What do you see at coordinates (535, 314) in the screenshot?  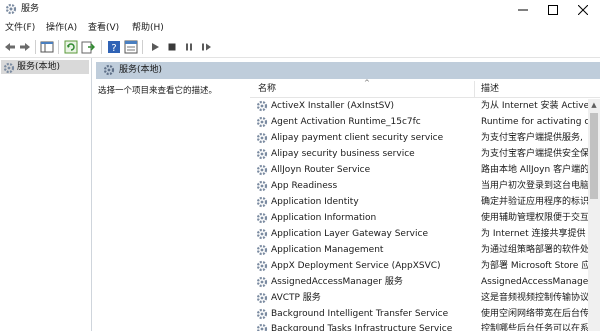 I see `service-description: 使用空闲网络带宽在后台传` at bounding box center [535, 314].